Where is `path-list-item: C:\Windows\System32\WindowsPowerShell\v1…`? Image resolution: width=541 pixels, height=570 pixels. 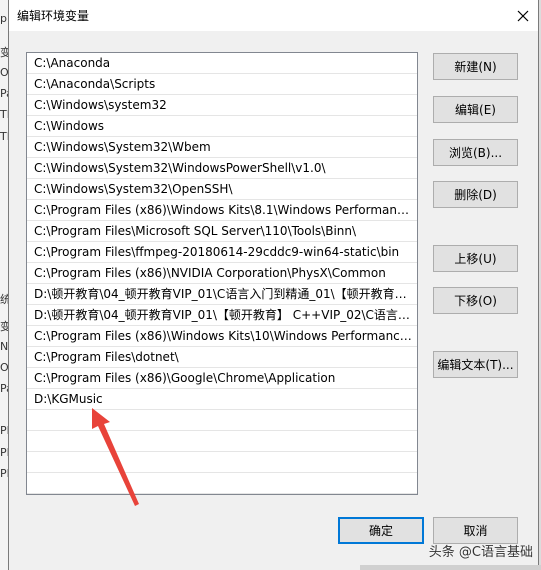
path-list-item: C:\Windows\System32\WindowsPowerShell\v1… is located at coordinates (222, 168).